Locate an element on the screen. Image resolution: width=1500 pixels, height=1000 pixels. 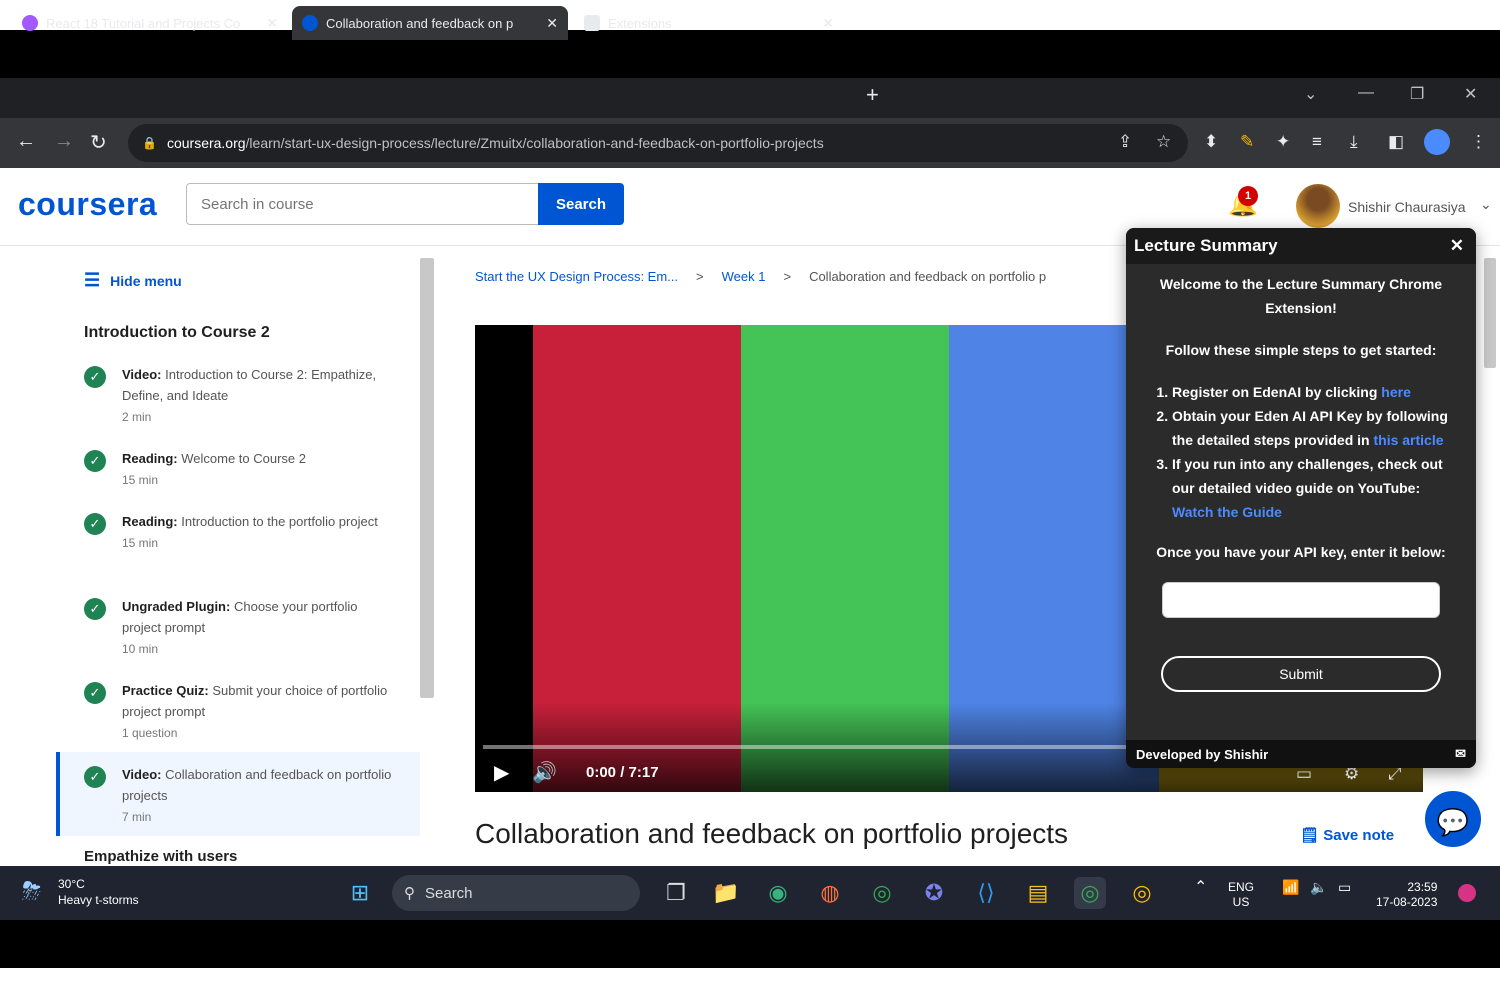
profile-icon is located at coordinates (1437, 142).